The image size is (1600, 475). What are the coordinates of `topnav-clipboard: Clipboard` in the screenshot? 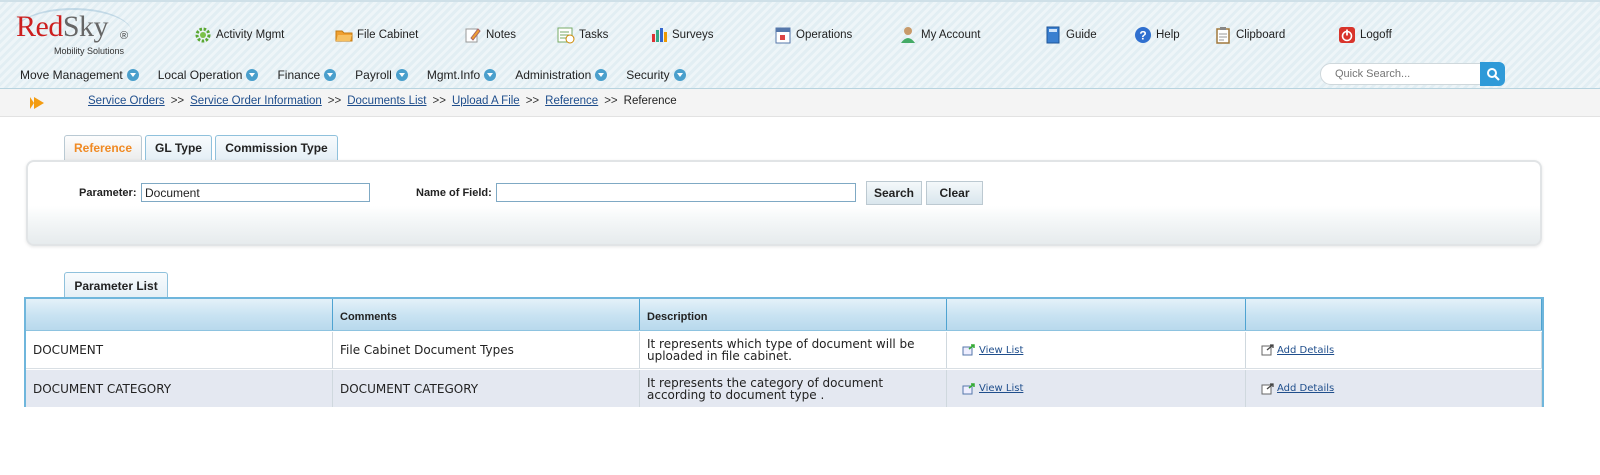 It's located at (1249, 35).